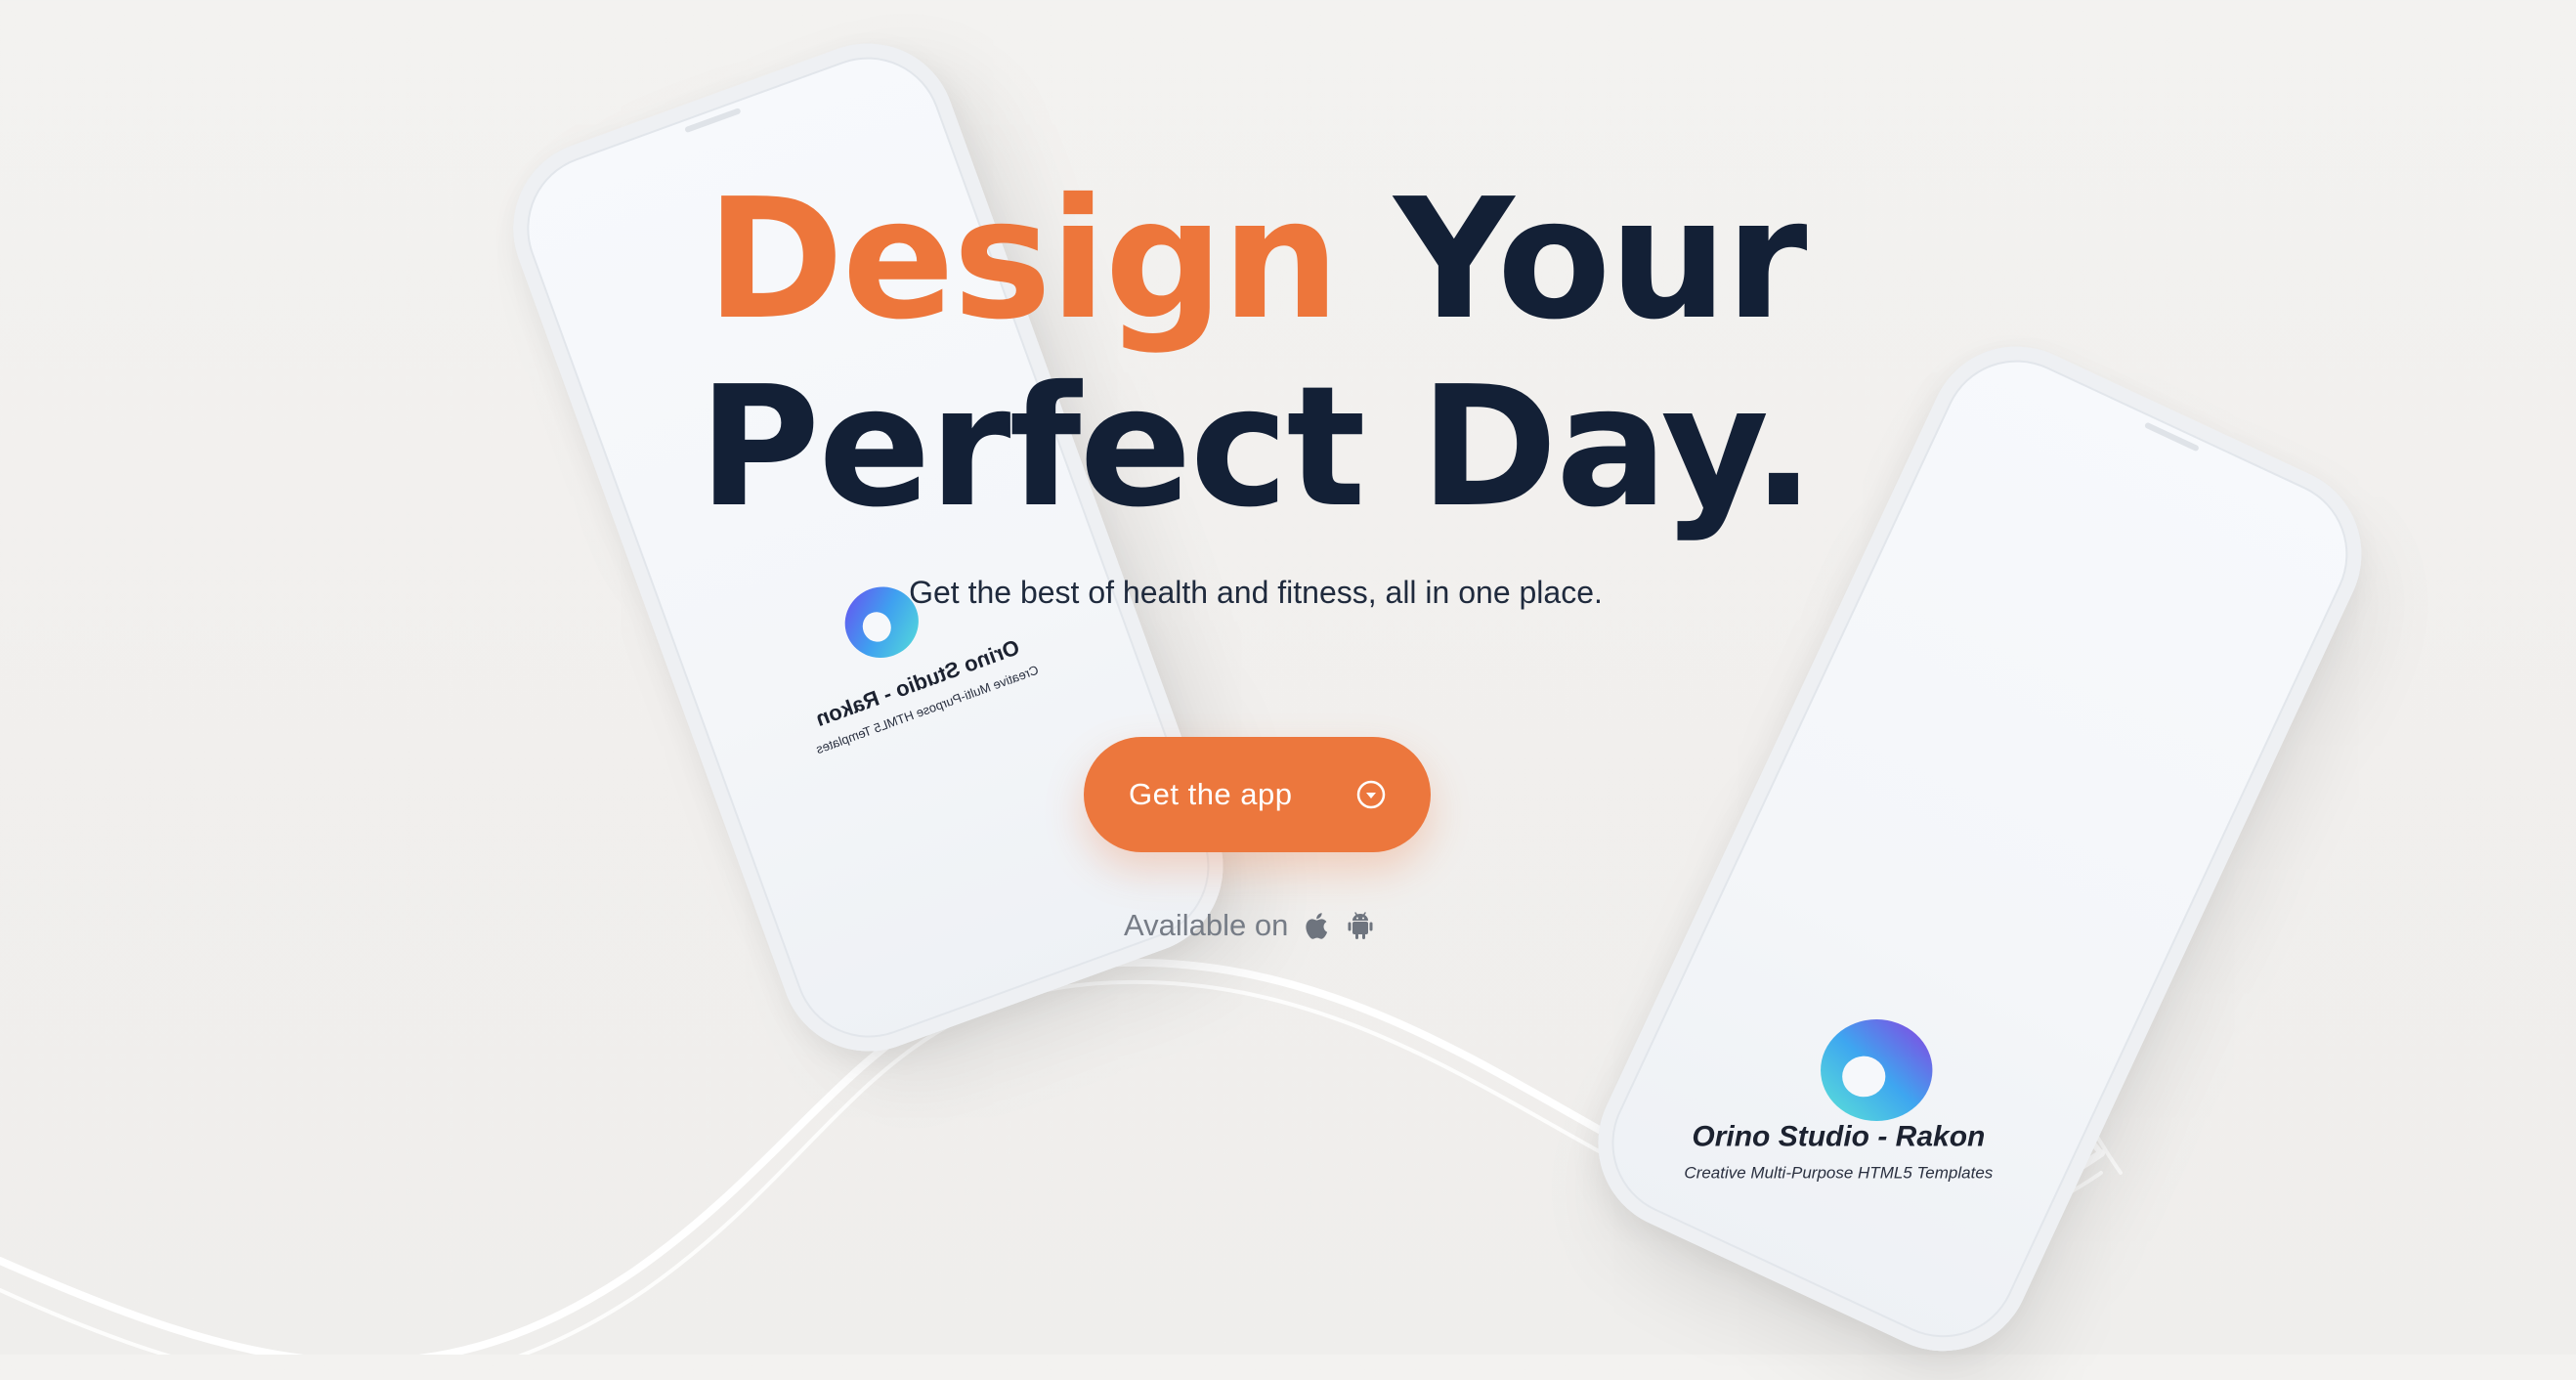 Image resolution: width=2576 pixels, height=1380 pixels. Describe the element at coordinates (1600, 260) in the screenshot. I see `headline-line1-rest: Your` at that location.